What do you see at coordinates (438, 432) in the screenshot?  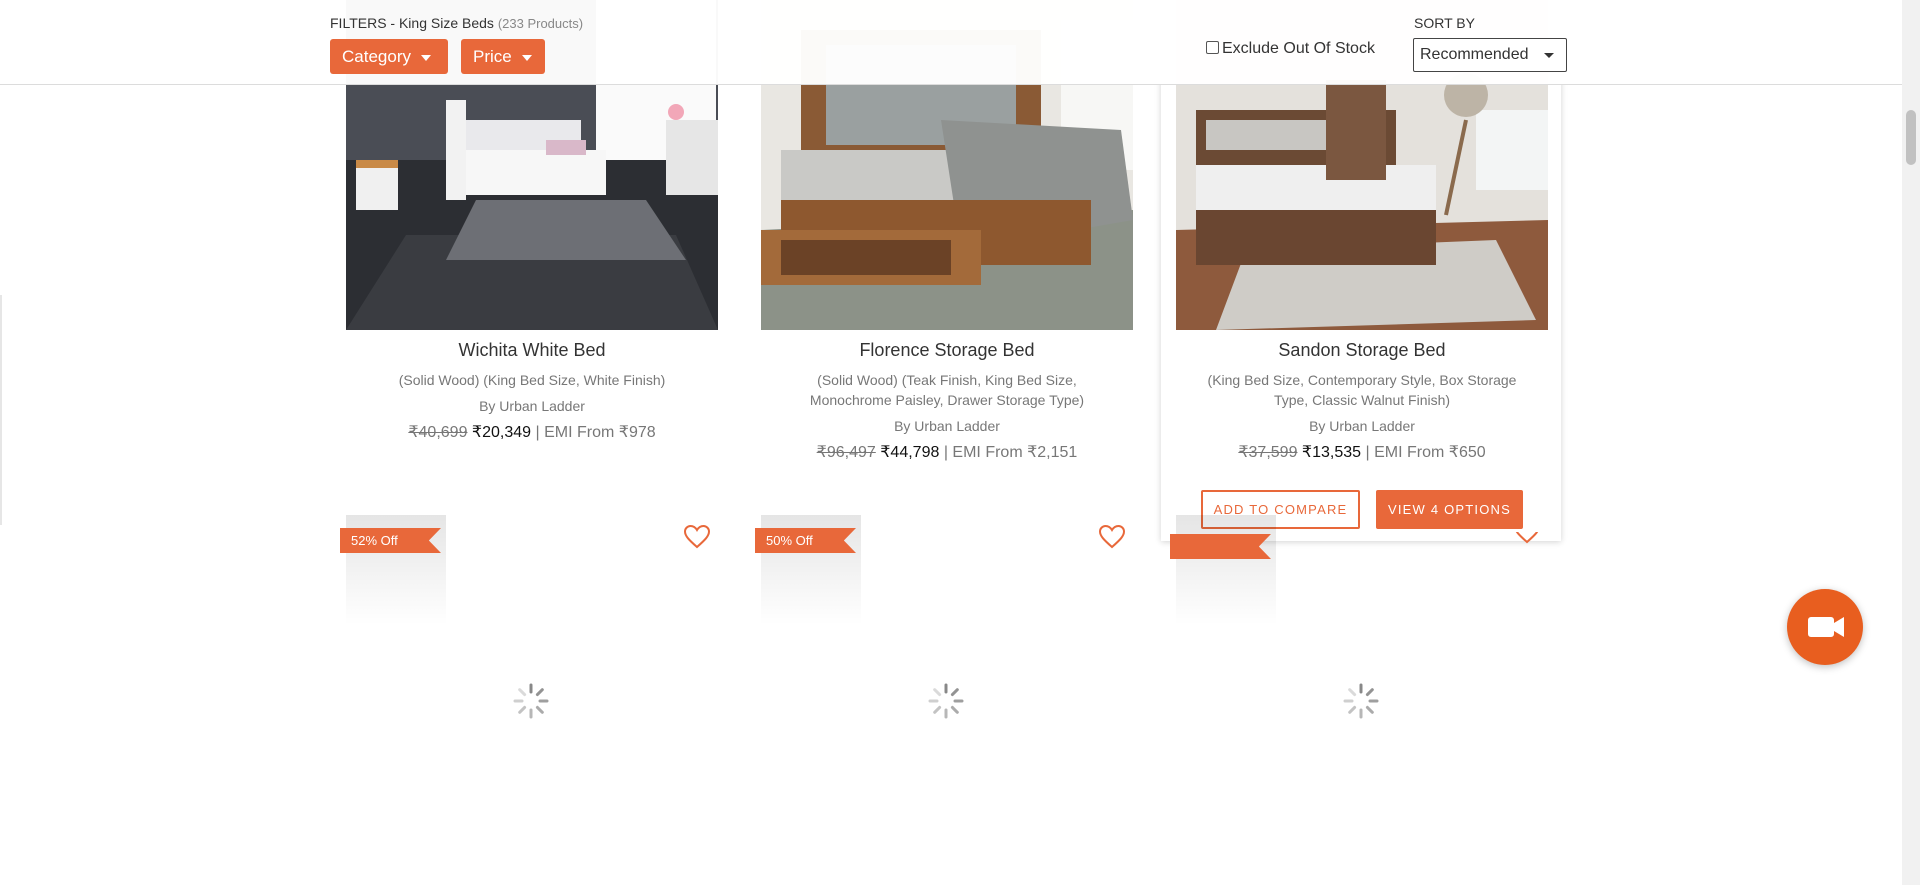 I see `original-price: ₹40,699` at bounding box center [438, 432].